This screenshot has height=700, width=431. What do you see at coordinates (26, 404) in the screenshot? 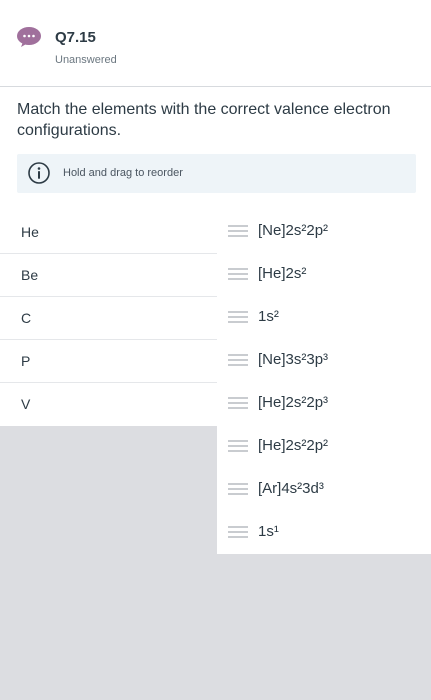
I see `element-label: V` at bounding box center [26, 404].